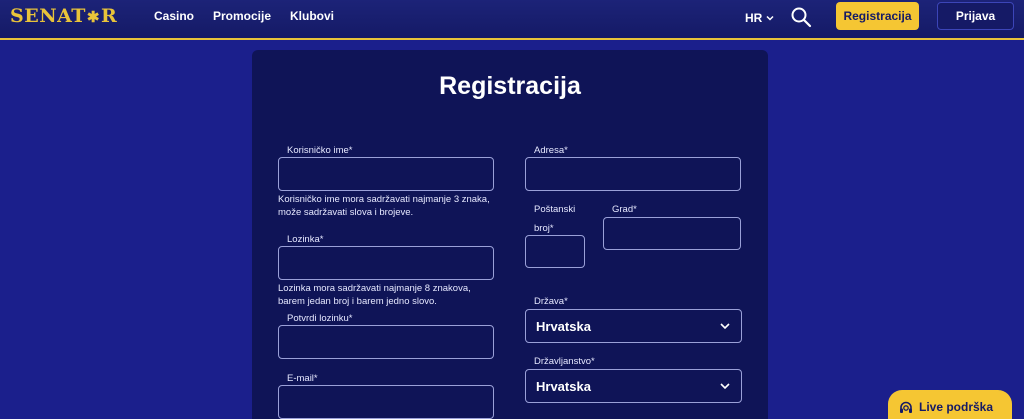  What do you see at coordinates (754, 18) in the screenshot?
I see `language-label: HR` at bounding box center [754, 18].